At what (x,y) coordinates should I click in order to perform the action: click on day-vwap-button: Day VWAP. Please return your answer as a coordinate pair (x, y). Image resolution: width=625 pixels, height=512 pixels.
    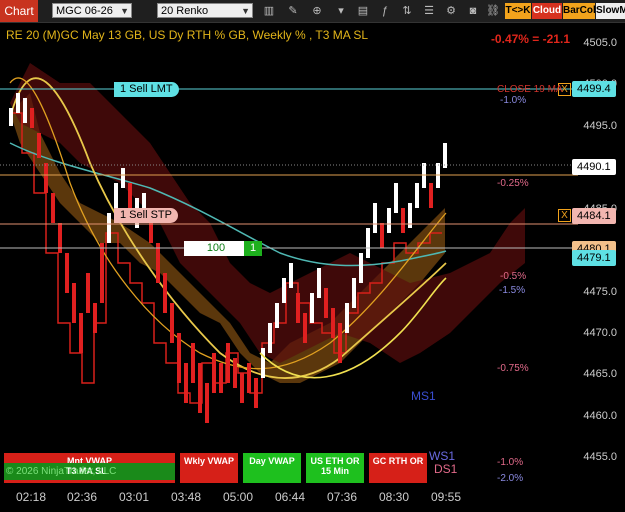
    Looking at the image, I should click on (272, 468).